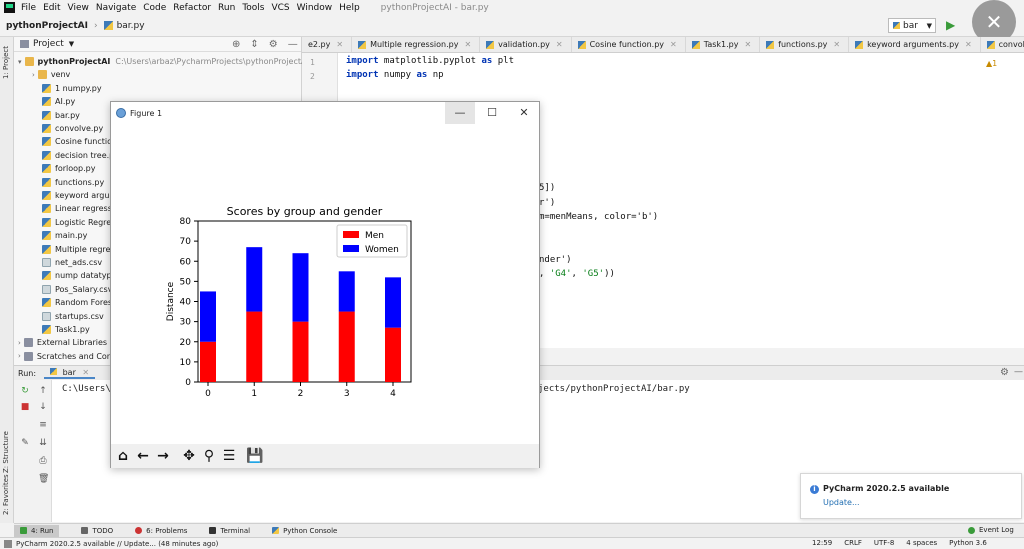 The image size is (1024, 549). Describe the element at coordinates (915, 44) in the screenshot. I see `editor-tab: keyword arguments.py ✕` at that location.